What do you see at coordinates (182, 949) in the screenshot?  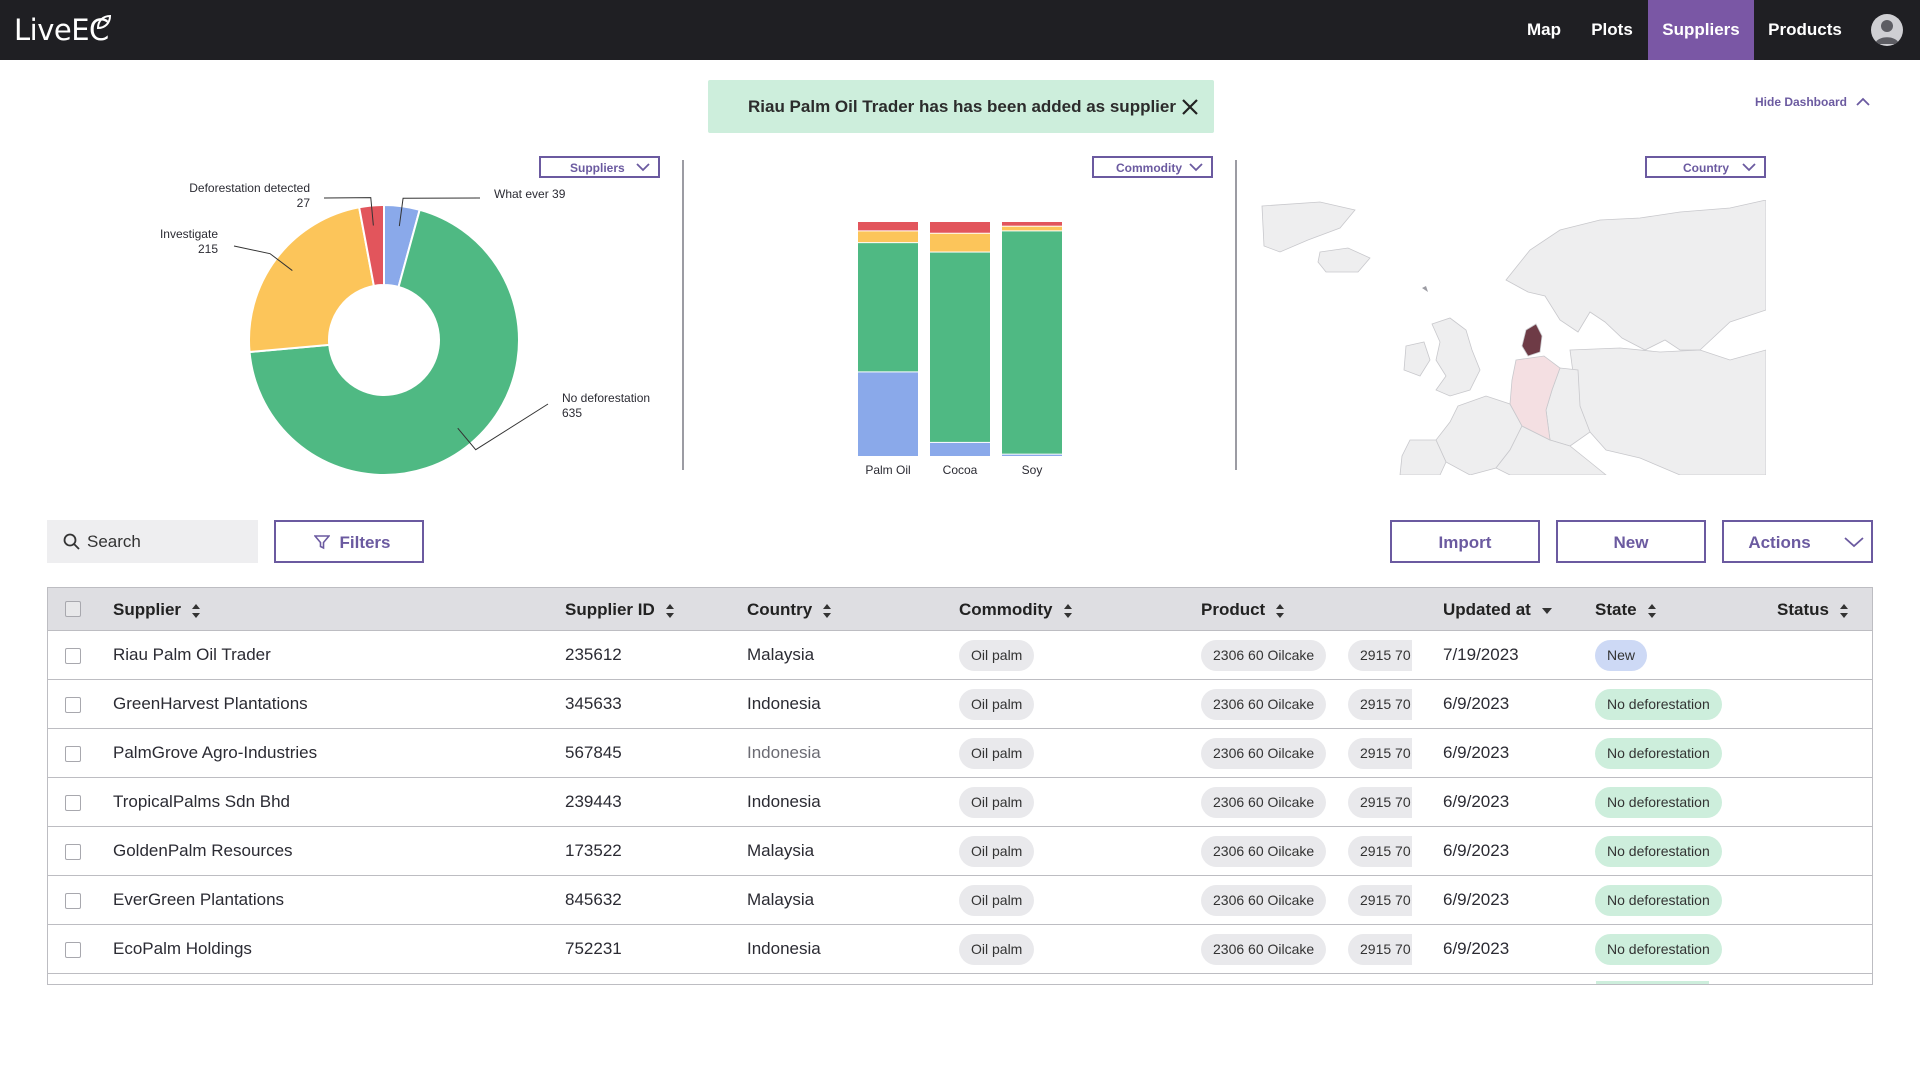 I see `supplier-name: EcoPalm Holdings` at bounding box center [182, 949].